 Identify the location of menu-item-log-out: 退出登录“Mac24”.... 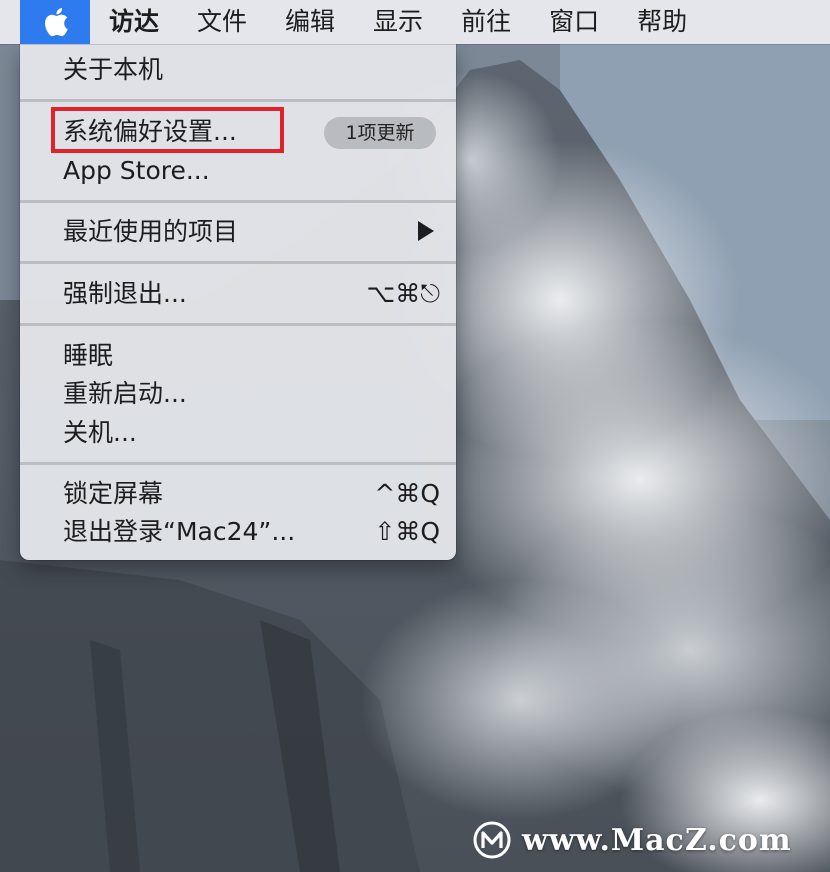
(179, 532).